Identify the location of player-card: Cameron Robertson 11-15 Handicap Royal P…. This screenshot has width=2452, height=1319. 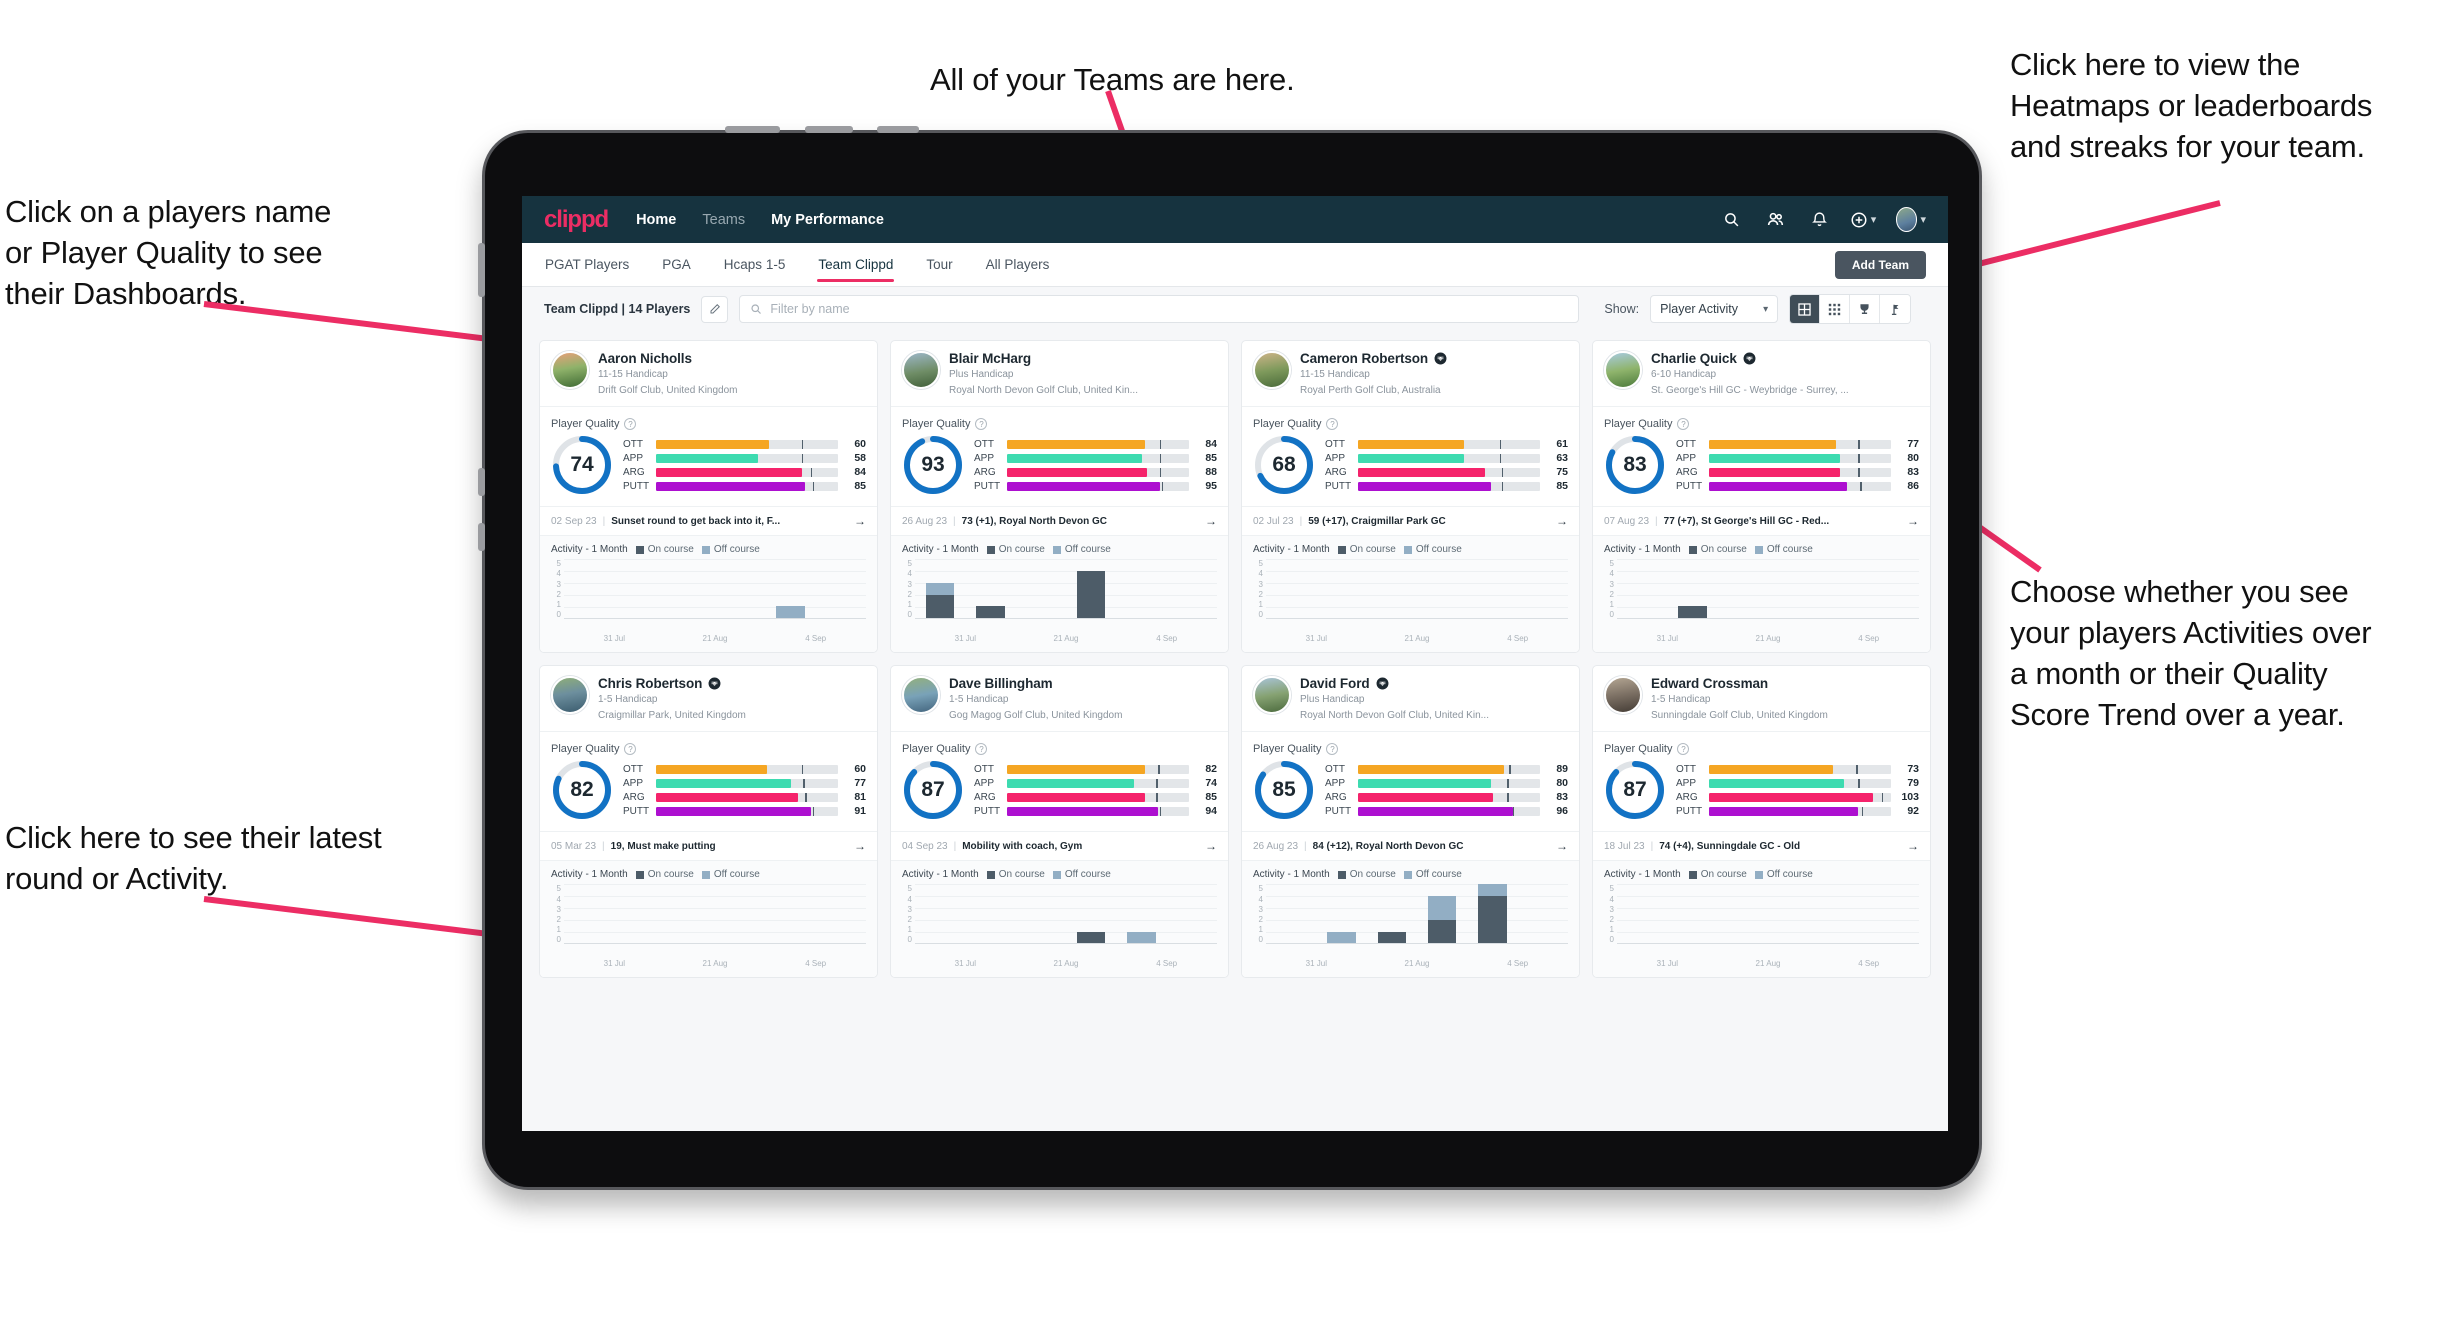
(1410, 497).